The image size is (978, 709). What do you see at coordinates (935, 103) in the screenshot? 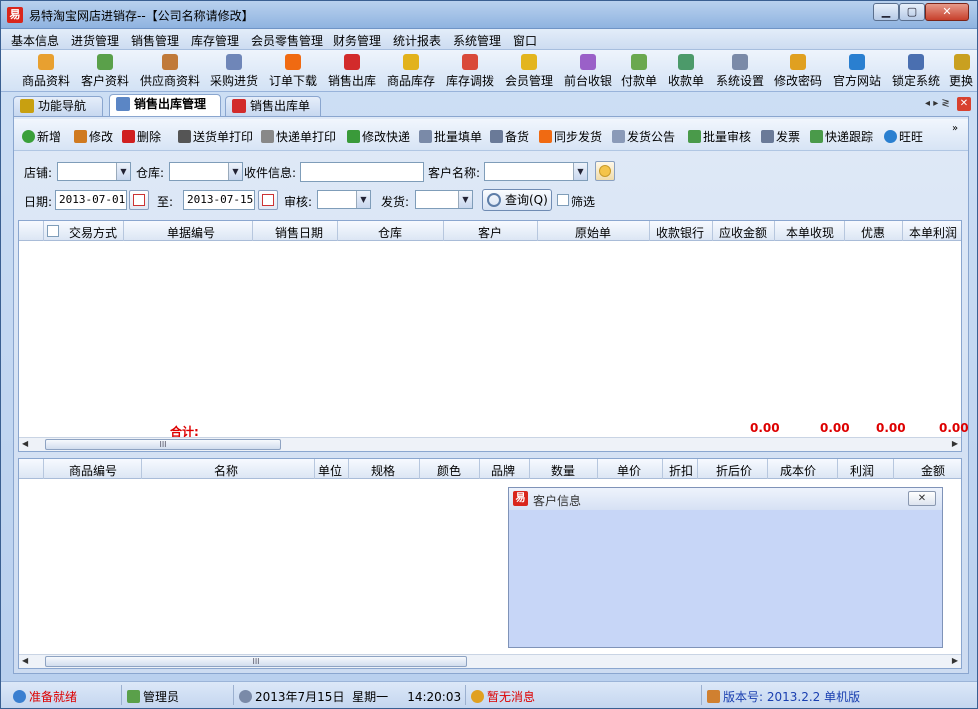
I see `tab-scroll-right-icon: ▸` at bounding box center [935, 103].